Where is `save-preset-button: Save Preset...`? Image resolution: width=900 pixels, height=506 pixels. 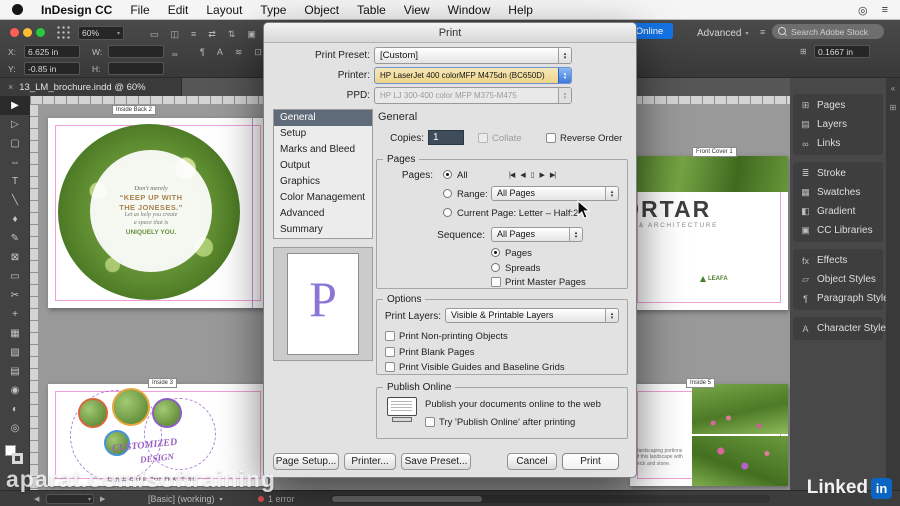
save-preset-button: Save Preset... is located at coordinates (436, 461).